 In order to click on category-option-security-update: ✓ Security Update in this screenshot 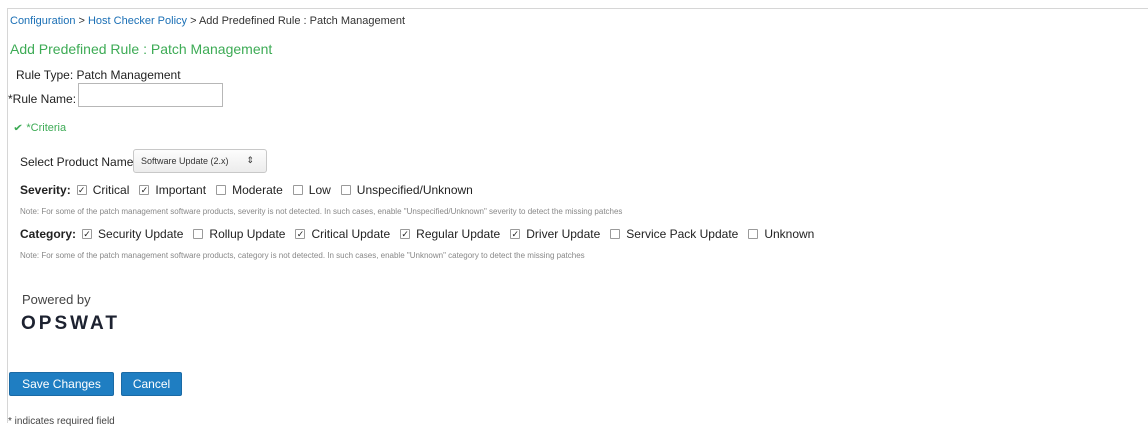, I will do `click(132, 234)`.